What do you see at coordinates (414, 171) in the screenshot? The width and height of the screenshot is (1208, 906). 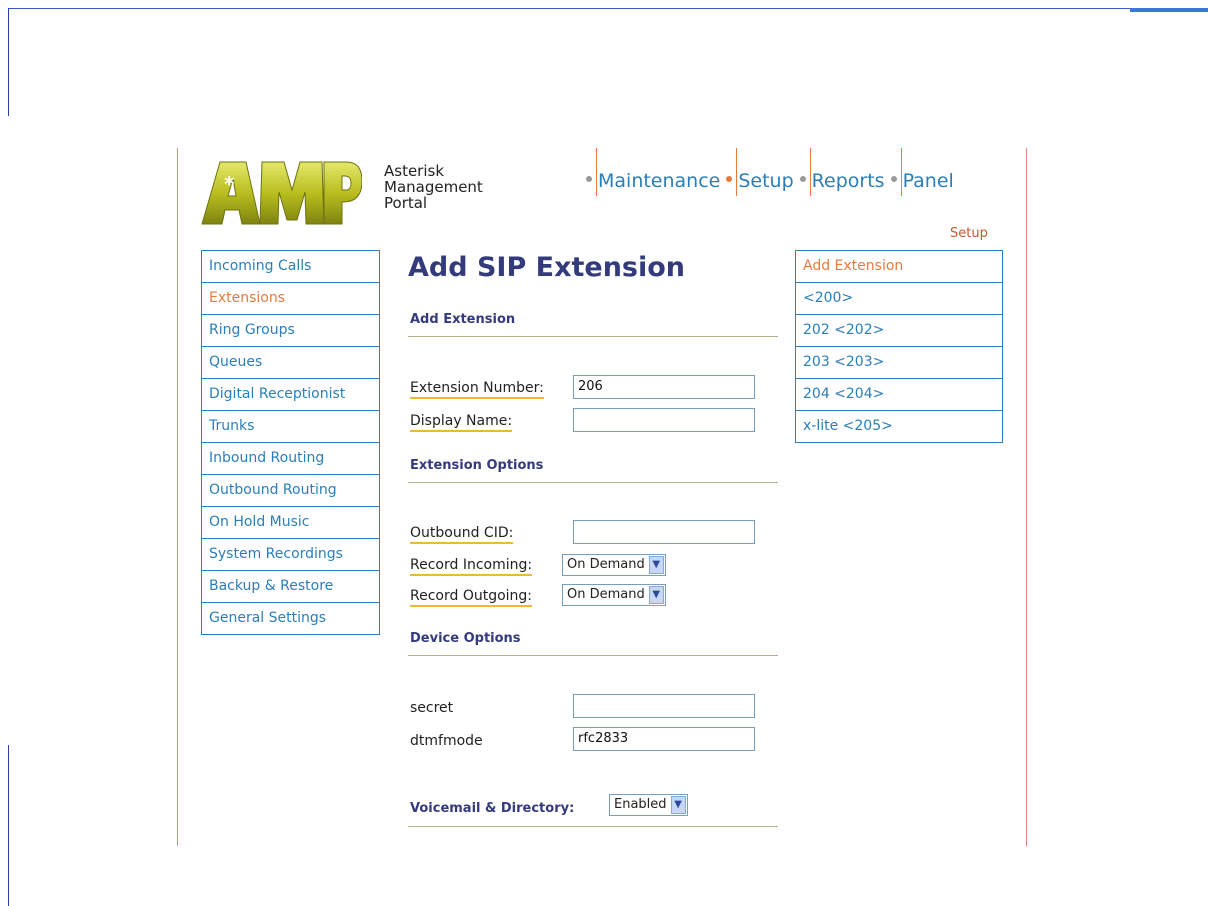 I see `tagline-line: Asterisk` at bounding box center [414, 171].